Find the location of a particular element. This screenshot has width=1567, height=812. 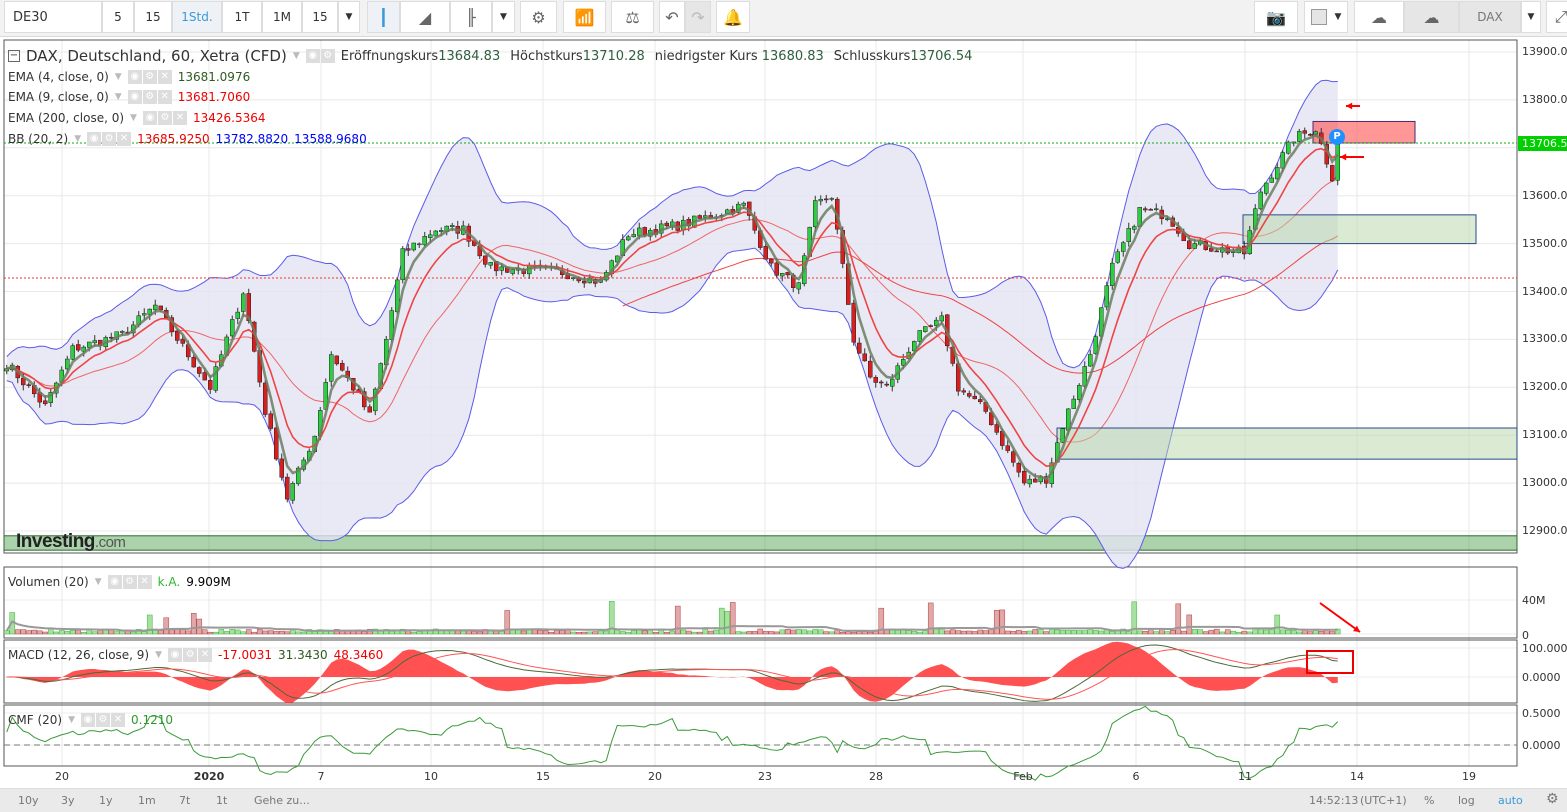

range-1m: 1m is located at coordinates (147, 800).